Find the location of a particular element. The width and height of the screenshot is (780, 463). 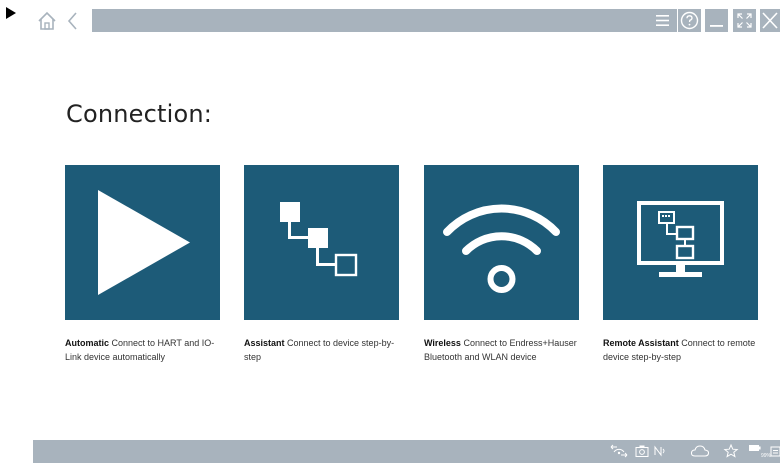

keyboard-icon is located at coordinates (775, 451).